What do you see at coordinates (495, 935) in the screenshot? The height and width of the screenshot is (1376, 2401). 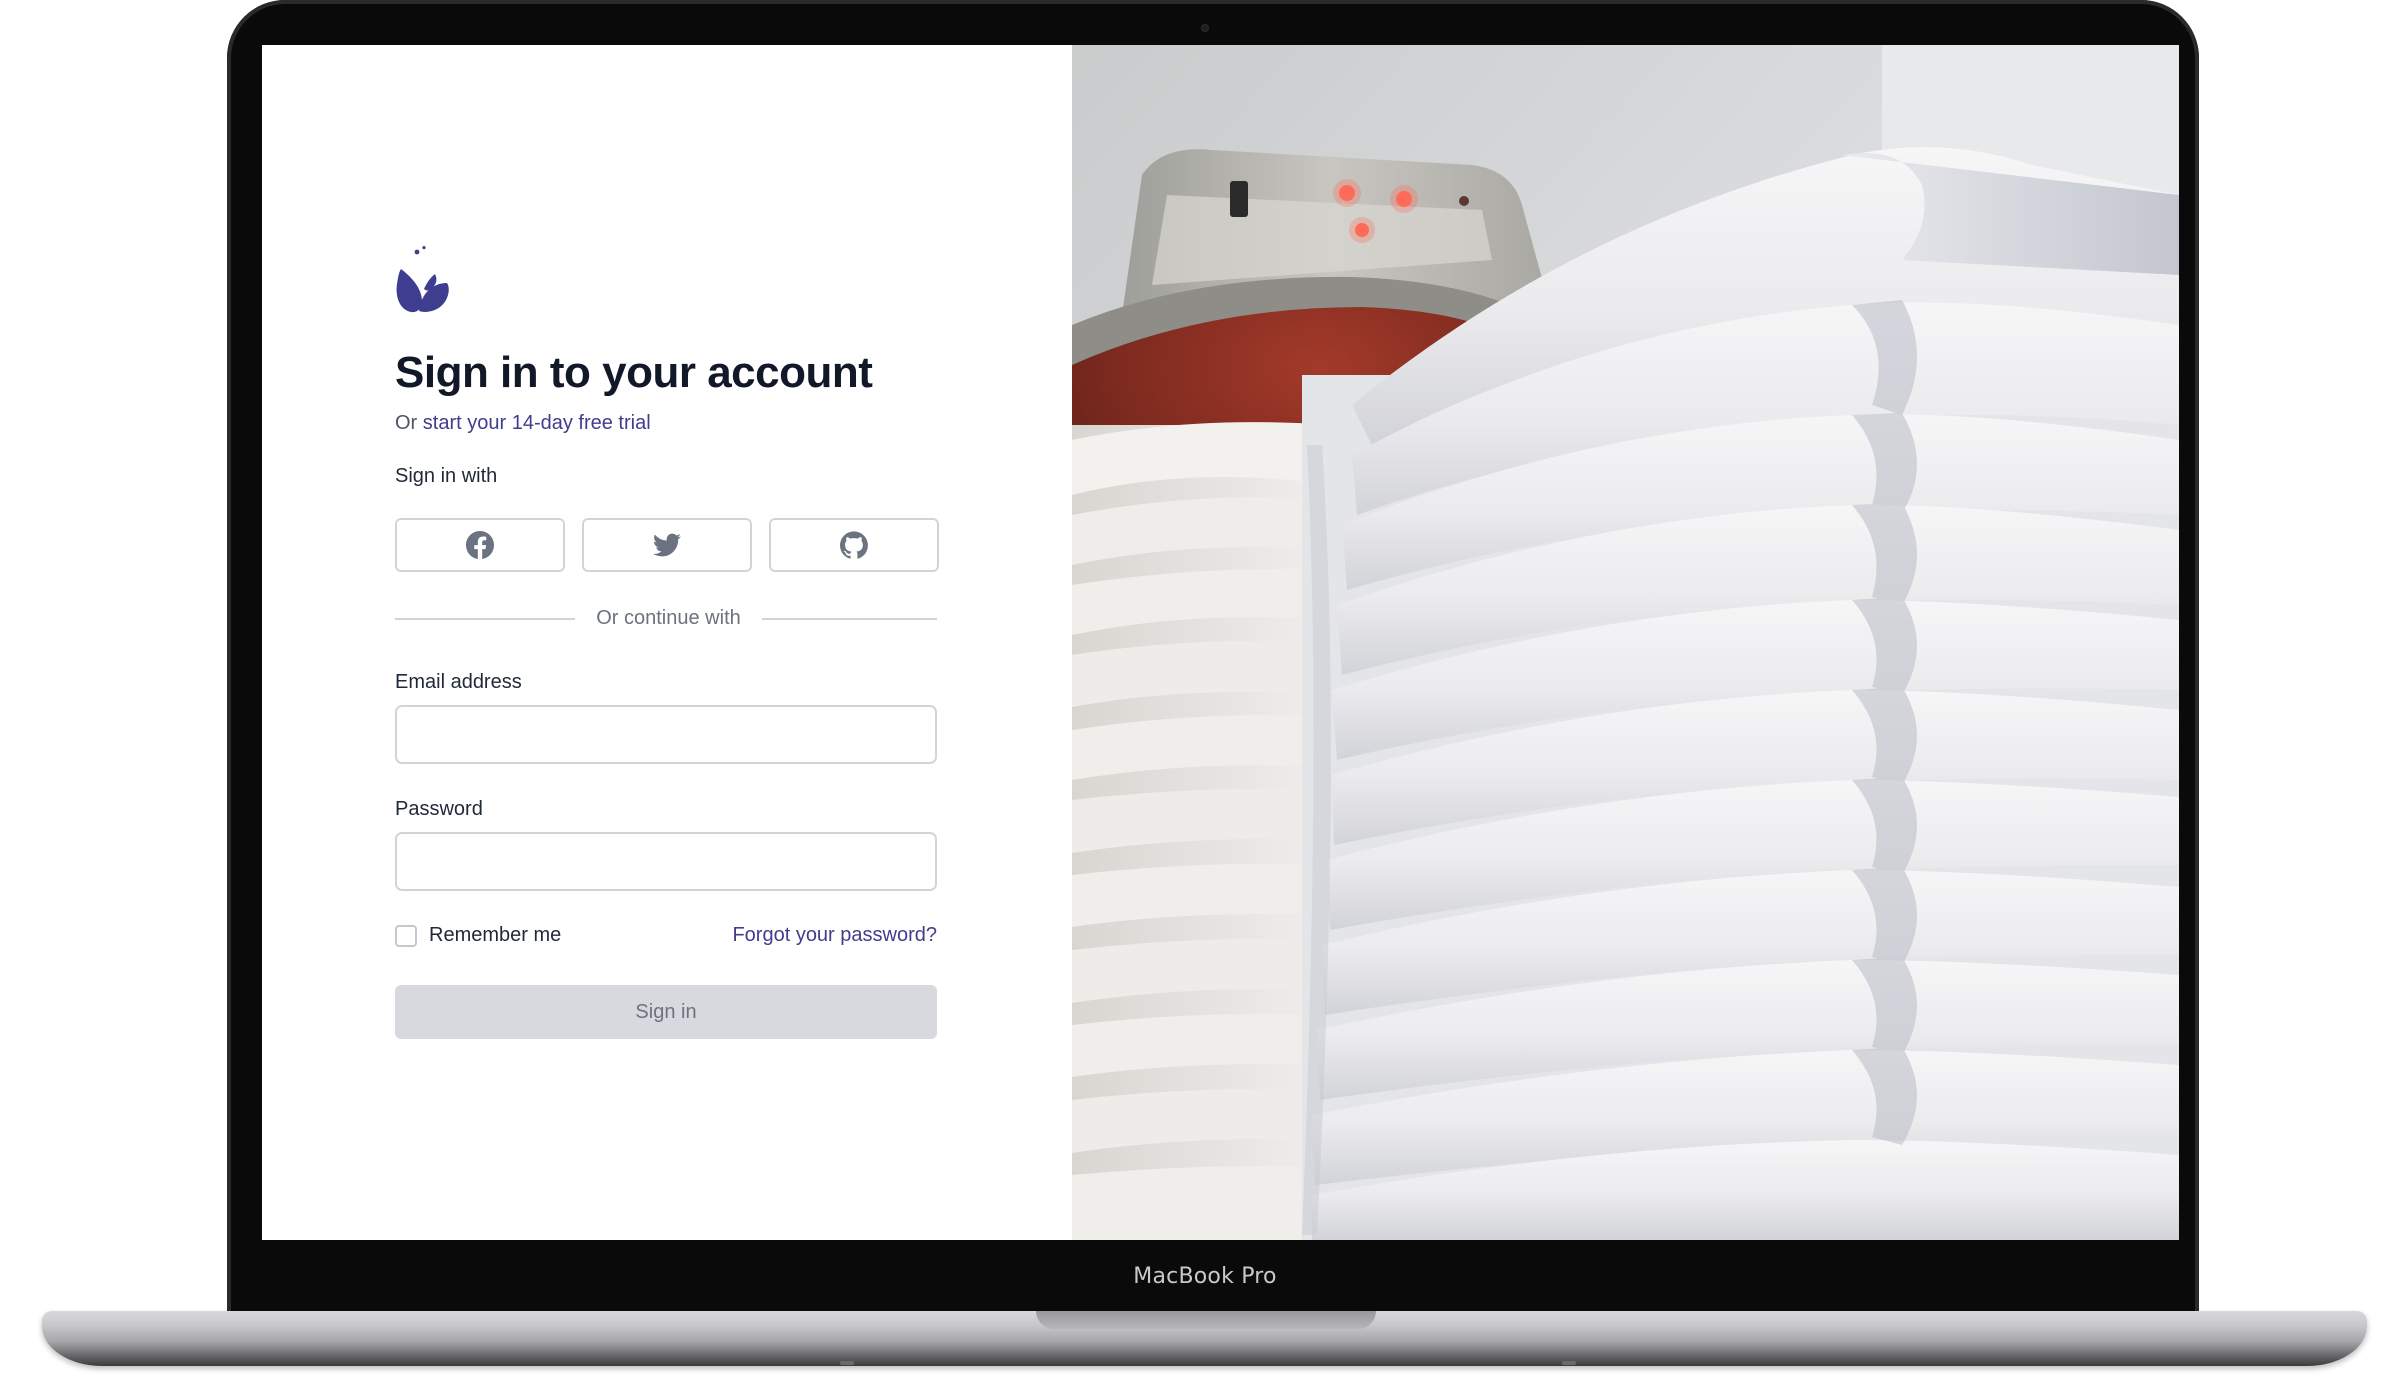 I see `remember-me-label: Remember me` at bounding box center [495, 935].